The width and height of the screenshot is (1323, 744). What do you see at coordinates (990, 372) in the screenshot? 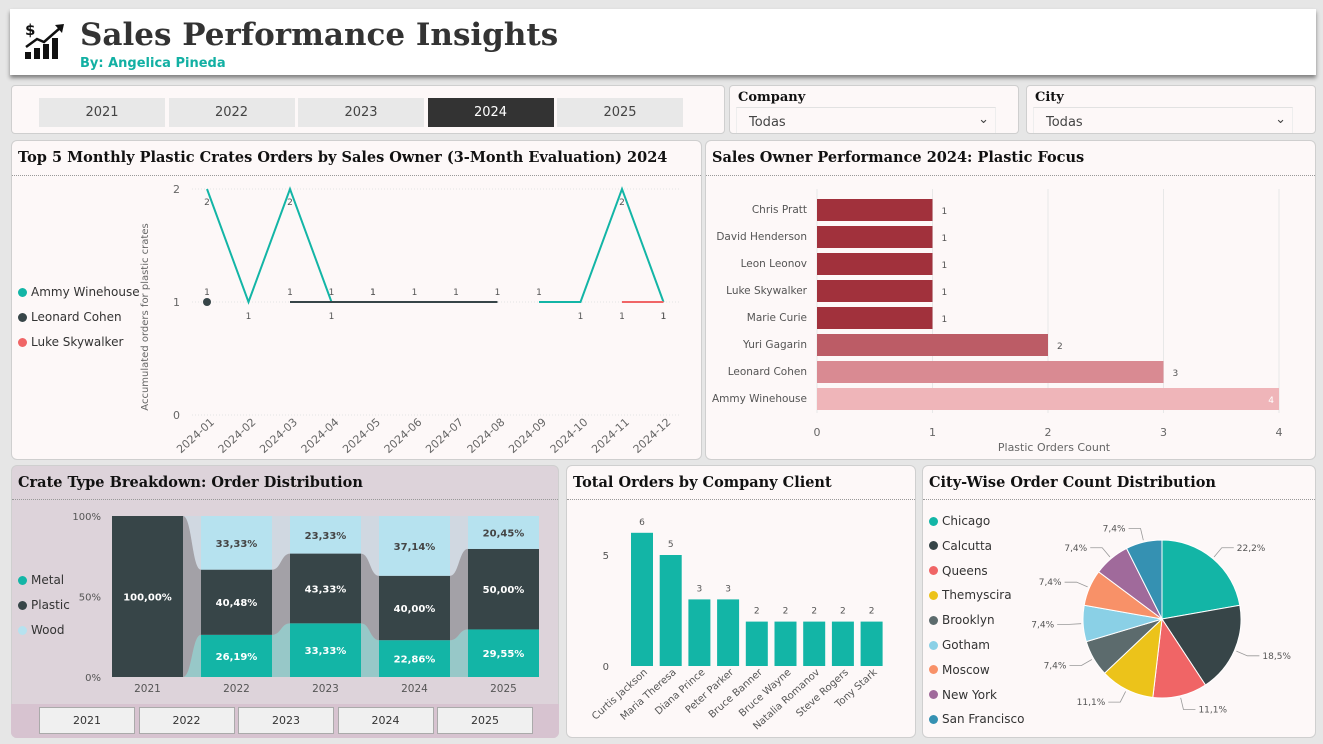
I see `bar-leonard-cohen` at bounding box center [990, 372].